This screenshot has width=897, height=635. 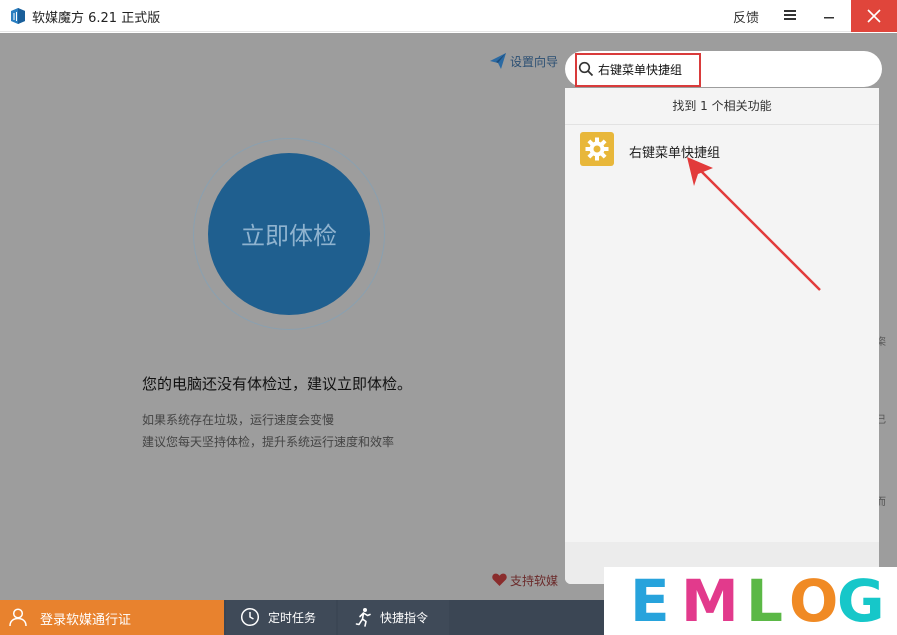 I want to click on start-check-label: 立即体检, so click(x=289, y=236).